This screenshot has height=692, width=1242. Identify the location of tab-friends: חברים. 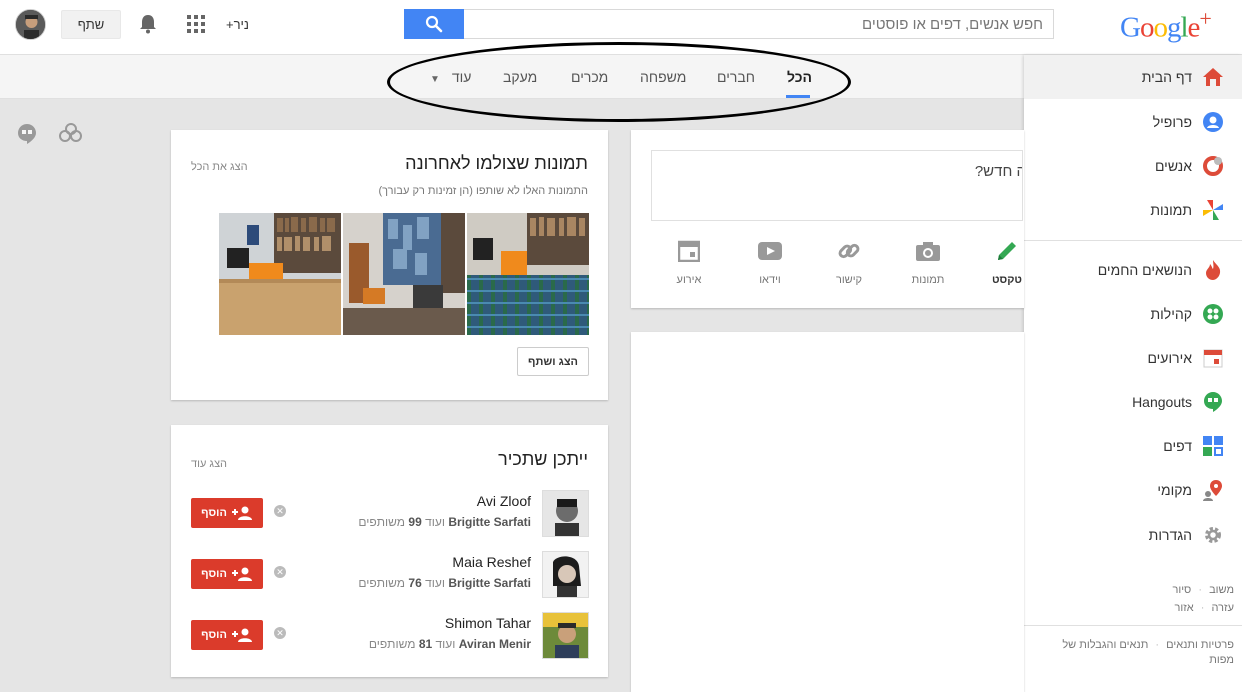
(736, 77).